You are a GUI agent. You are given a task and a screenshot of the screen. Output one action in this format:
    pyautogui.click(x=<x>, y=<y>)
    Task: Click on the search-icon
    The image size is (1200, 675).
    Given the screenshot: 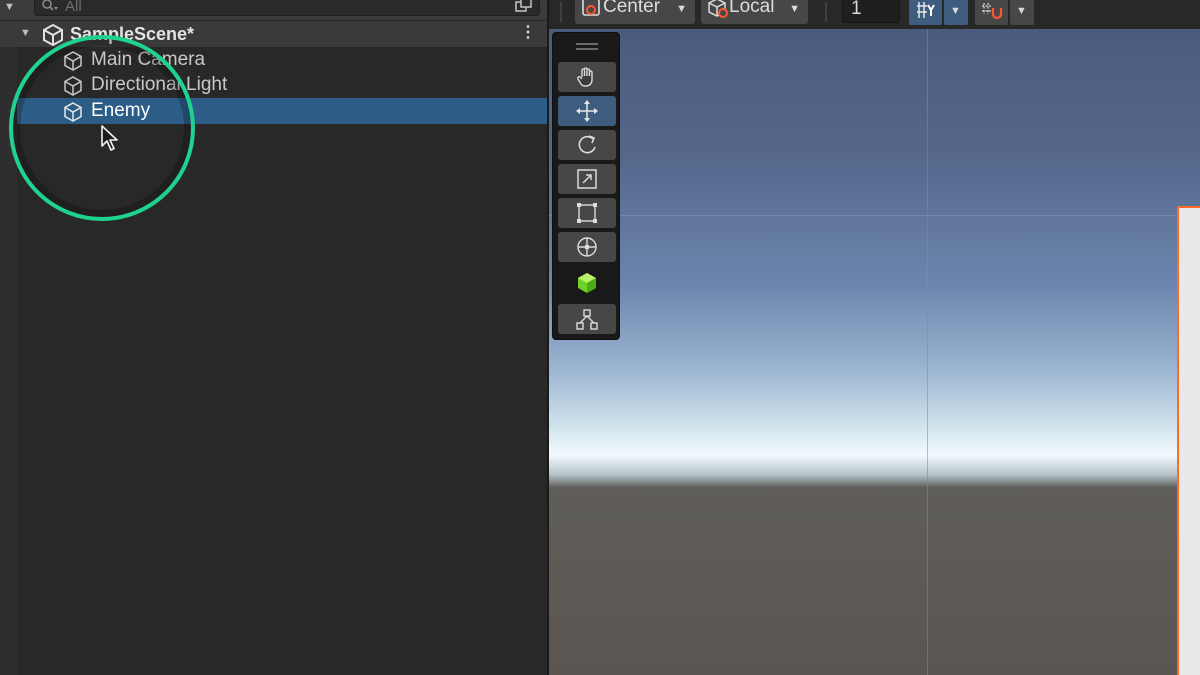 What is the action you would take?
    pyautogui.click(x=50, y=8)
    